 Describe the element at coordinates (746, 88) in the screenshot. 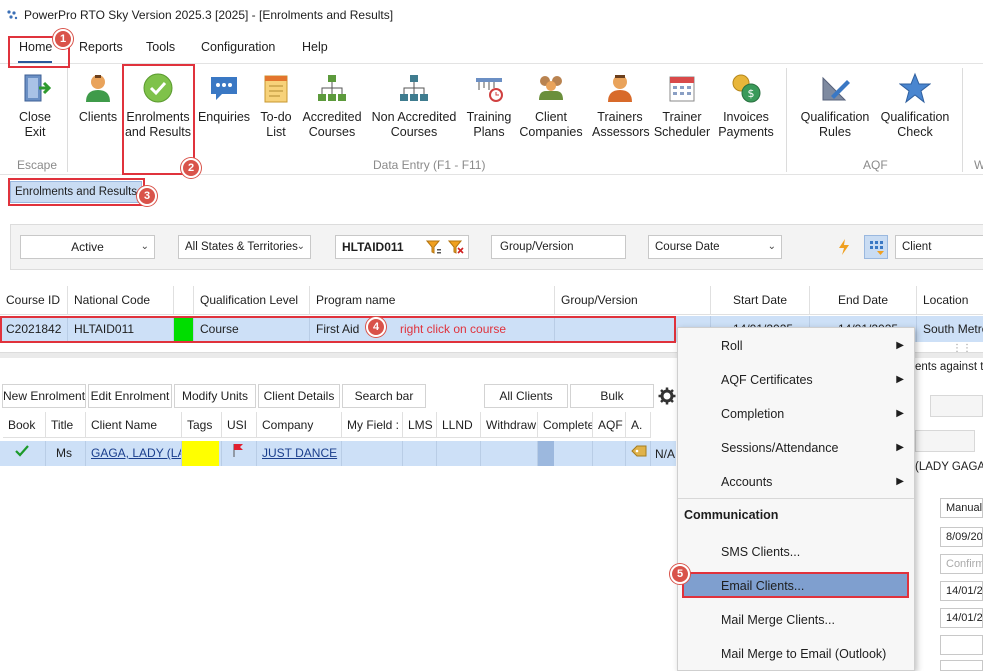

I see `coins-icon: $` at that location.